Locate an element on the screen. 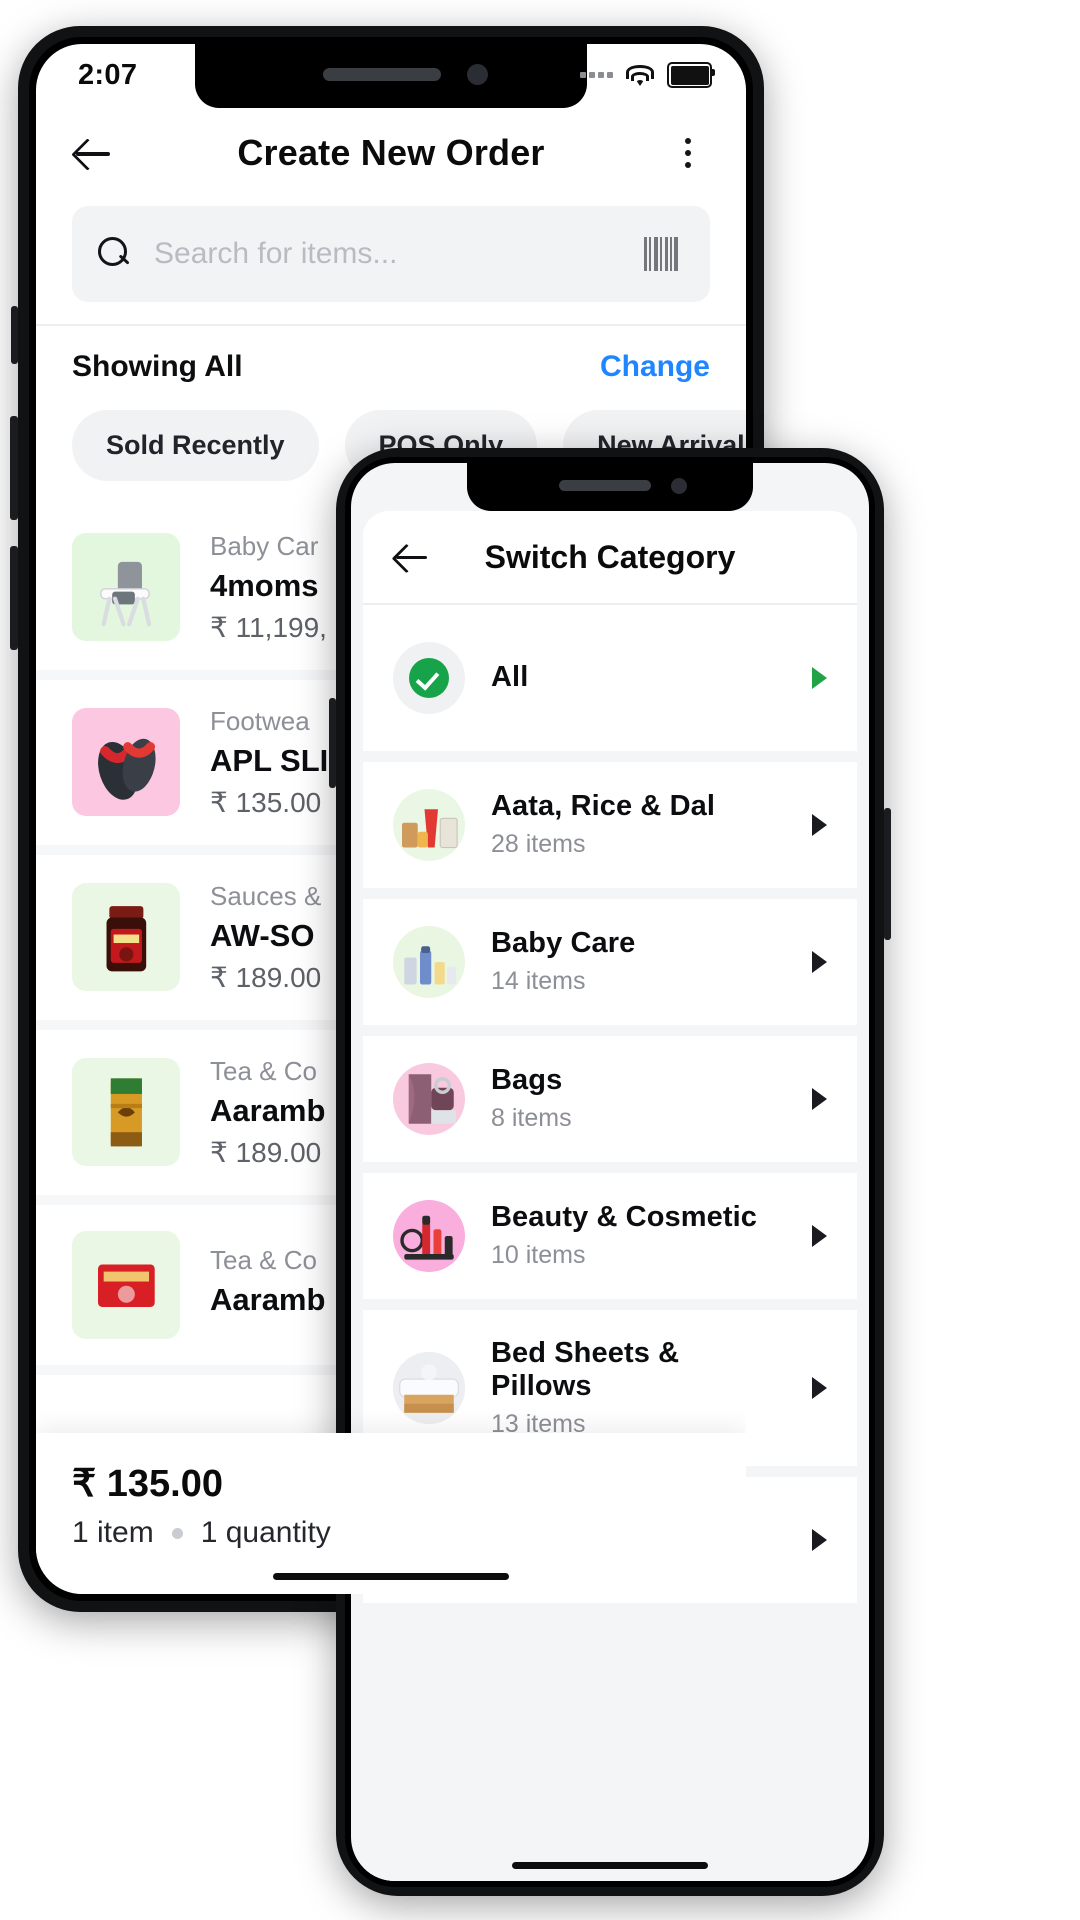 The width and height of the screenshot is (1080, 1920). change-category-link: Change is located at coordinates (655, 367).